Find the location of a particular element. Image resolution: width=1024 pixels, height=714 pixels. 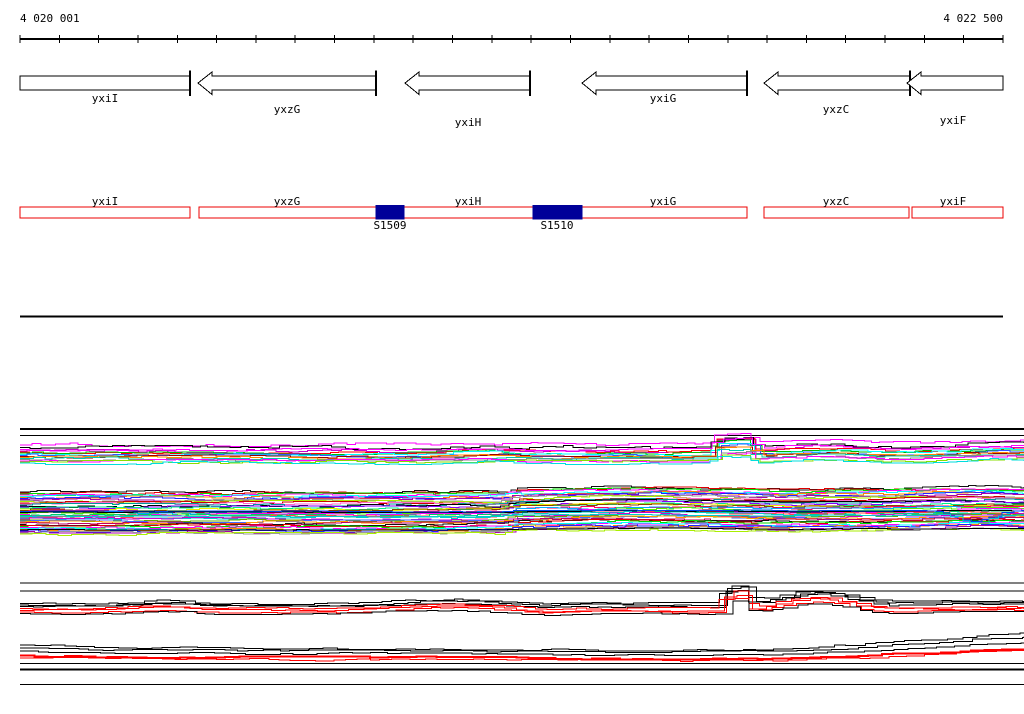

gene-label-yxiG: yxiG is located at coordinates (663, 98).